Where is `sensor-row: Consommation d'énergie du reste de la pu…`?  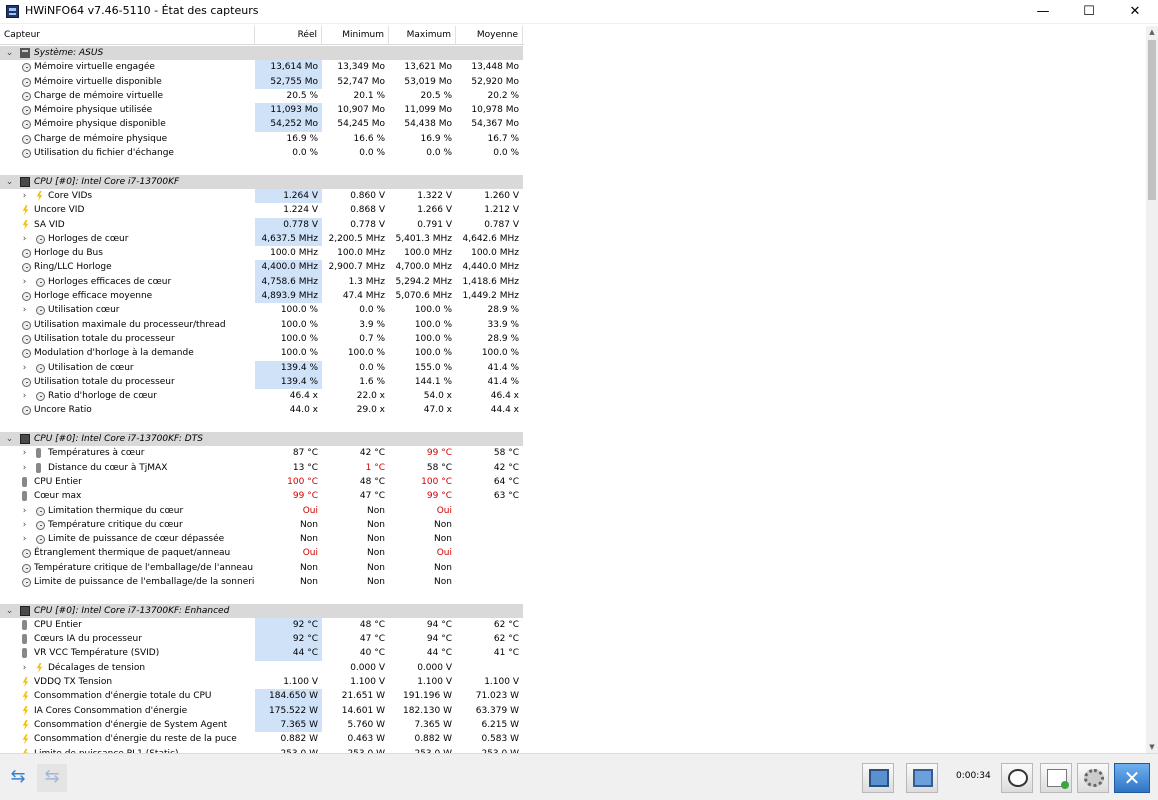 sensor-row: Consommation d'énergie du reste de la pu… is located at coordinates (262, 739).